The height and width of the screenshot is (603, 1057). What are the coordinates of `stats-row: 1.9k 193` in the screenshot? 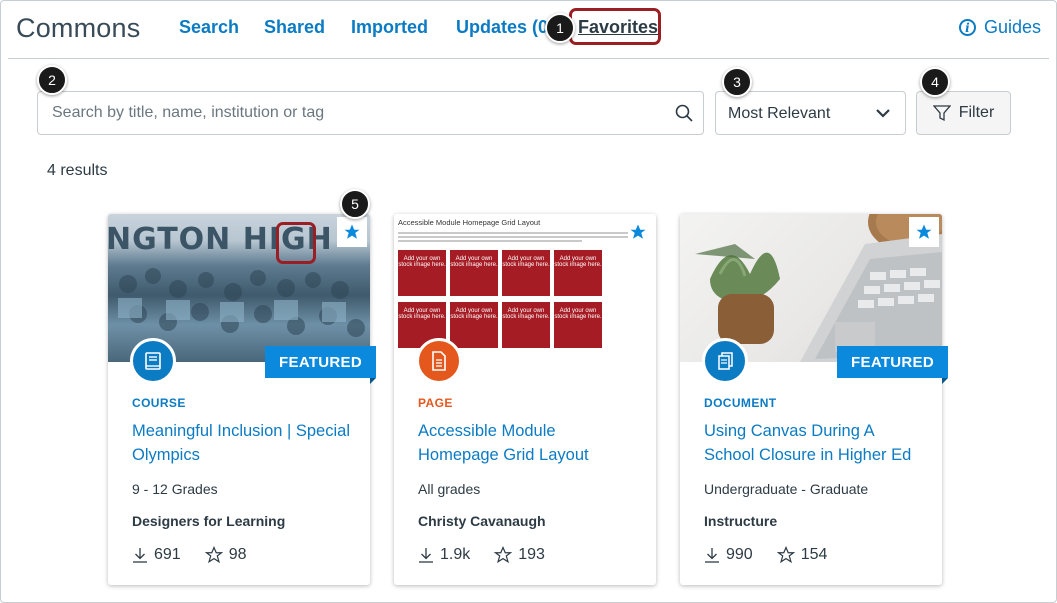 It's located at (493, 555).